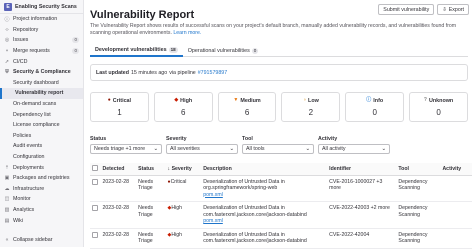 Image resolution: width=474 pixels, height=249 pixels. Describe the element at coordinates (149, 72) in the screenshot. I see `last-updated-time: 15 minutes ago` at that location.